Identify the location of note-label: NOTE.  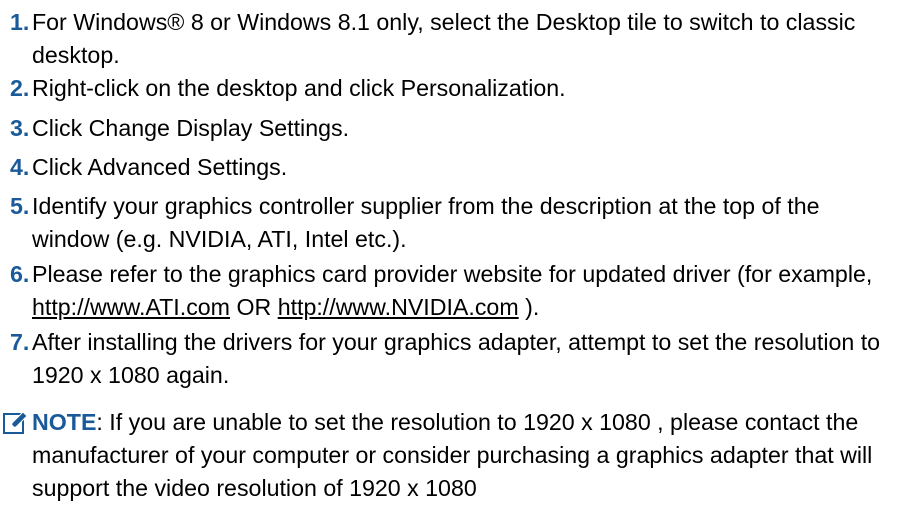
(64, 422).